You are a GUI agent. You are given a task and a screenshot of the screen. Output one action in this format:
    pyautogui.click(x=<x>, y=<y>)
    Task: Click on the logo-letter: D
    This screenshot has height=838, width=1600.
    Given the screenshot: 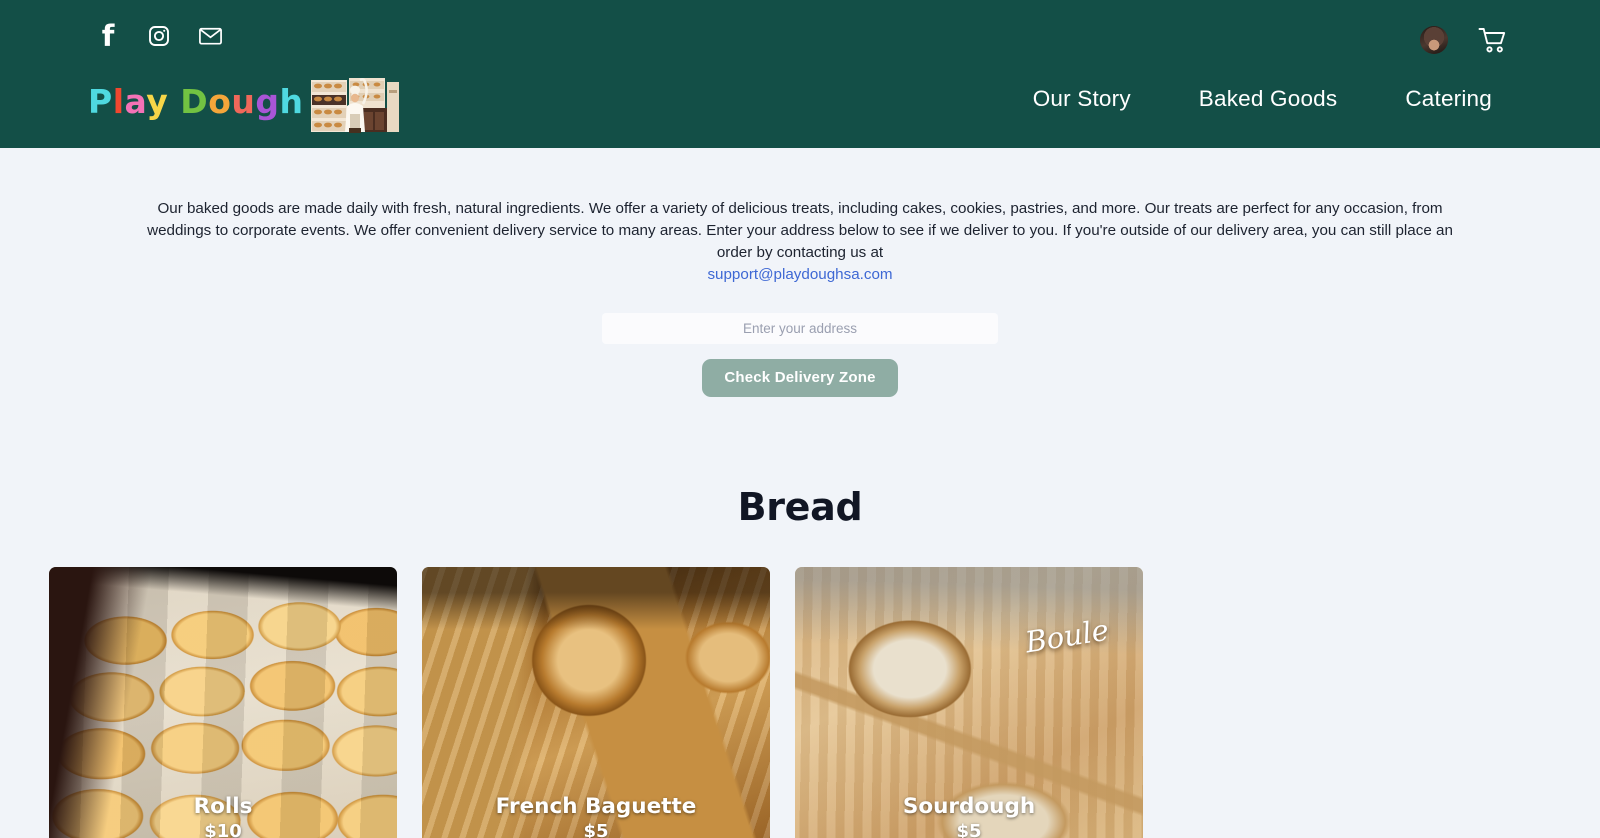 What is the action you would take?
    pyautogui.click(x=194, y=101)
    